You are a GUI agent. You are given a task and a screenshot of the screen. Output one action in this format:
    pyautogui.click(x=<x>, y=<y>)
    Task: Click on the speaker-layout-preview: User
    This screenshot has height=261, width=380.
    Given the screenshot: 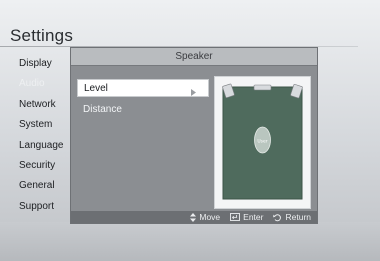 What is the action you would take?
    pyautogui.click(x=262, y=142)
    